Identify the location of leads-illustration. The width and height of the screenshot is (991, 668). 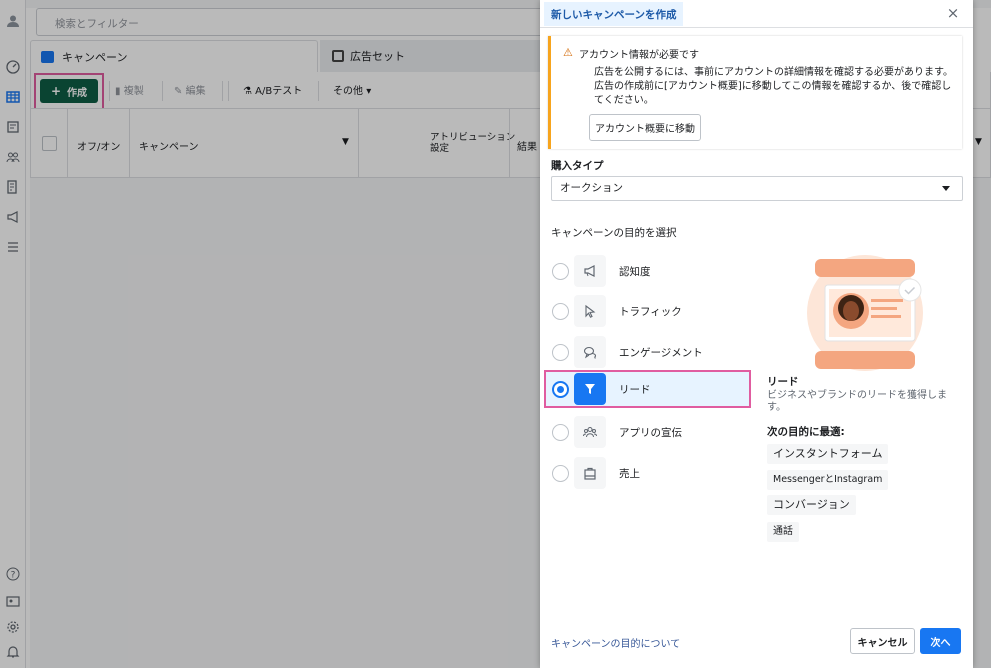
(865, 313).